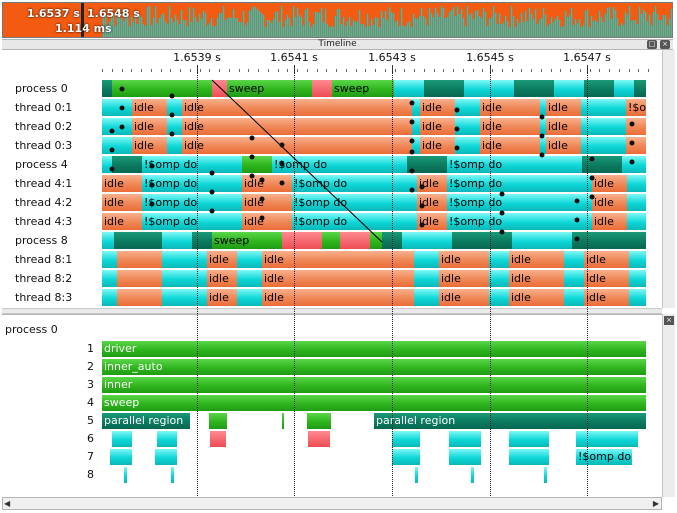 The width and height of the screenshot is (677, 513). I want to click on overview-strip: 1.6537 s 1.6548 s 1.114 ms, so click(337, 20).